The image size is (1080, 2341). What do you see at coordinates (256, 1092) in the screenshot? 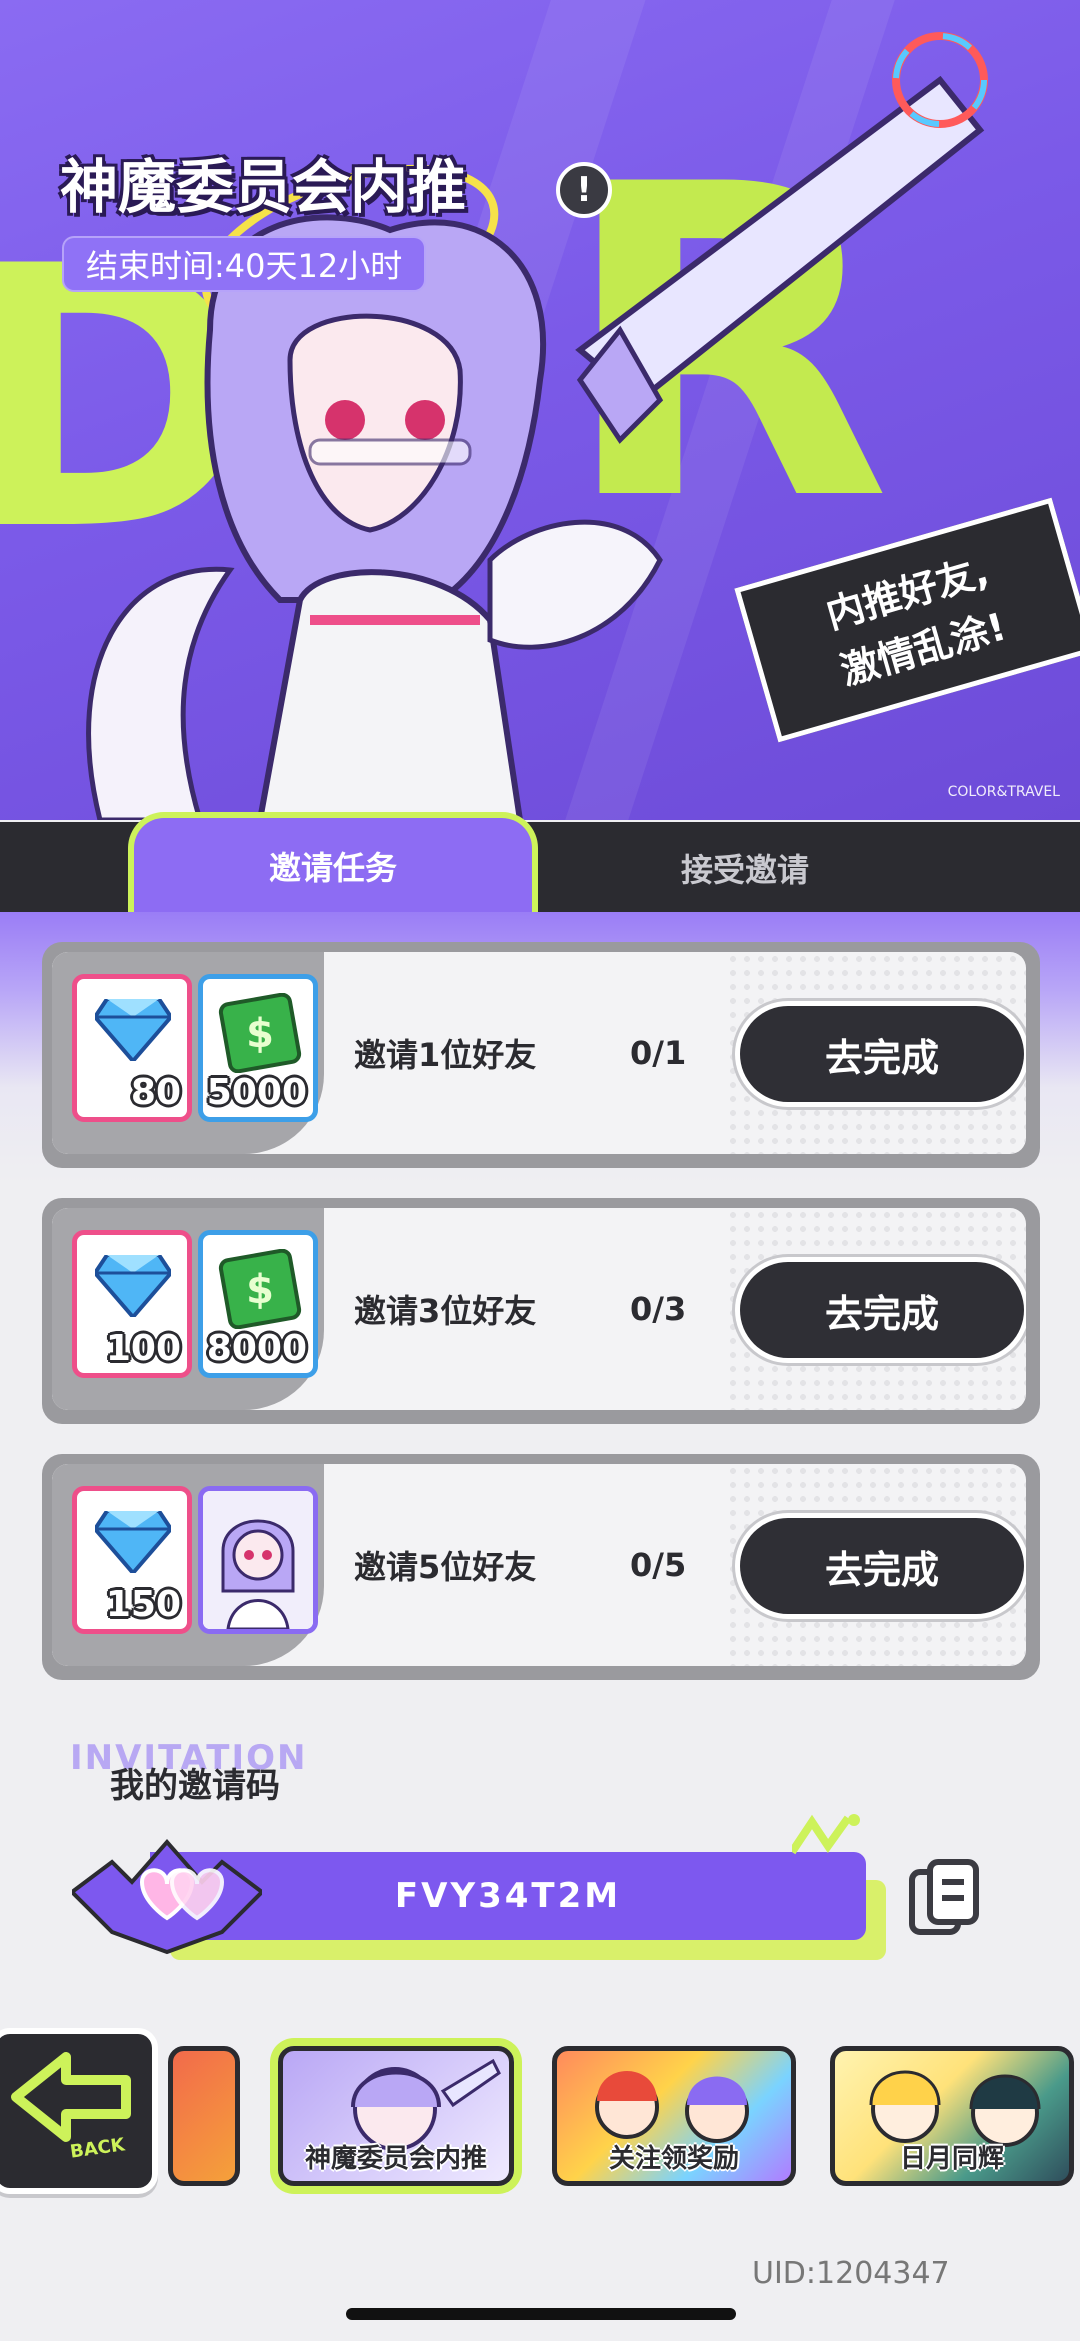
I see `reward-amount: 5000` at bounding box center [256, 1092].